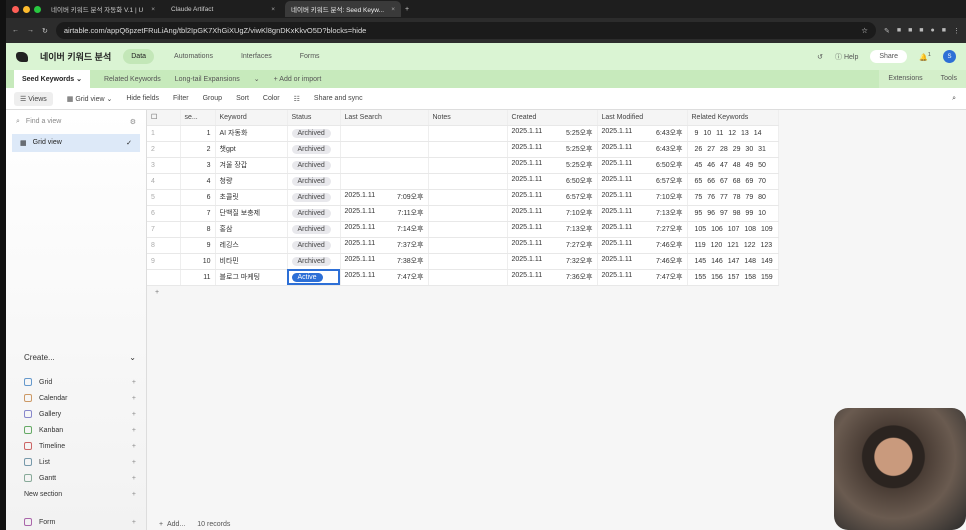  I want to click on color-button: Color, so click(271, 98).